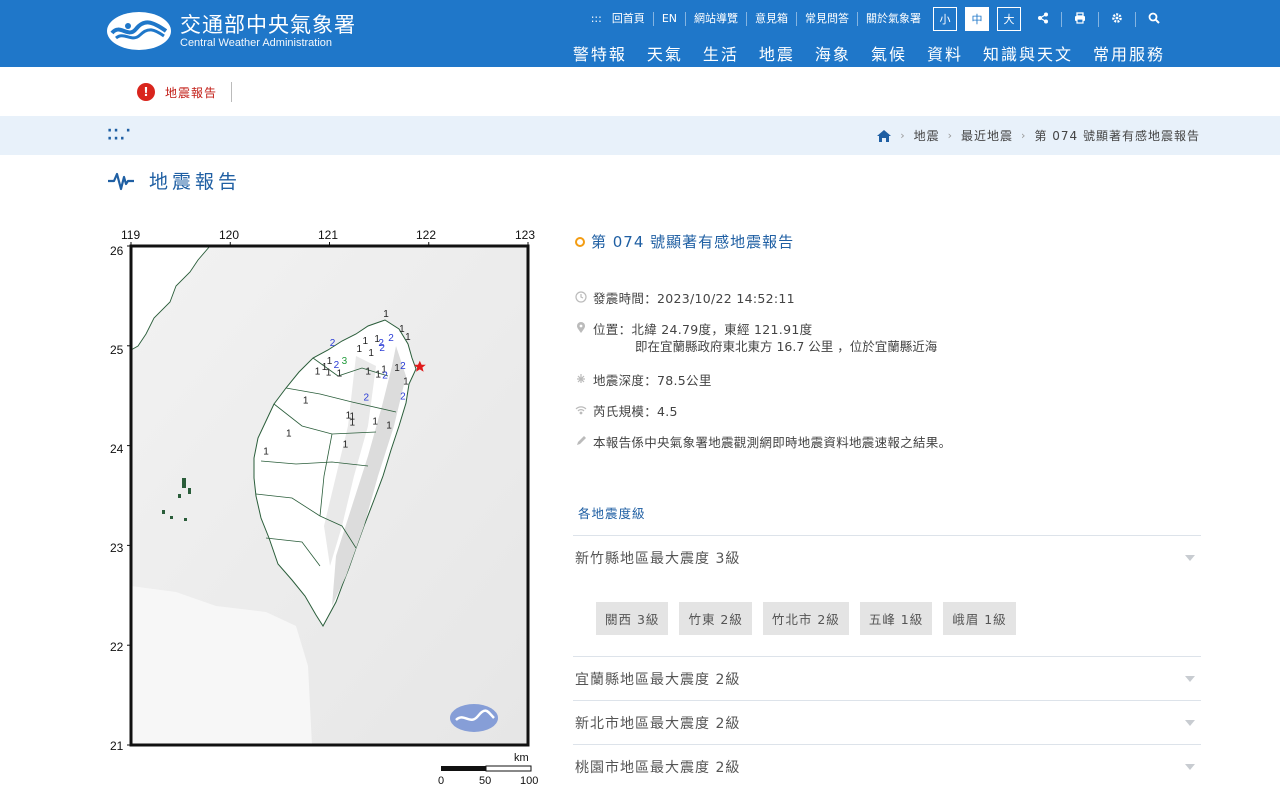 The height and width of the screenshot is (789, 1280). What do you see at coordinates (945, 19) in the screenshot?
I see `font-size-small-button: 小` at bounding box center [945, 19].